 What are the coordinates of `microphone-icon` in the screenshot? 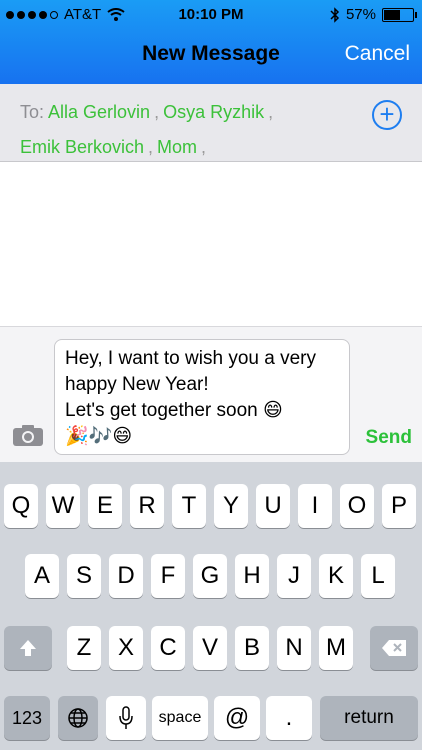 It's located at (126, 717).